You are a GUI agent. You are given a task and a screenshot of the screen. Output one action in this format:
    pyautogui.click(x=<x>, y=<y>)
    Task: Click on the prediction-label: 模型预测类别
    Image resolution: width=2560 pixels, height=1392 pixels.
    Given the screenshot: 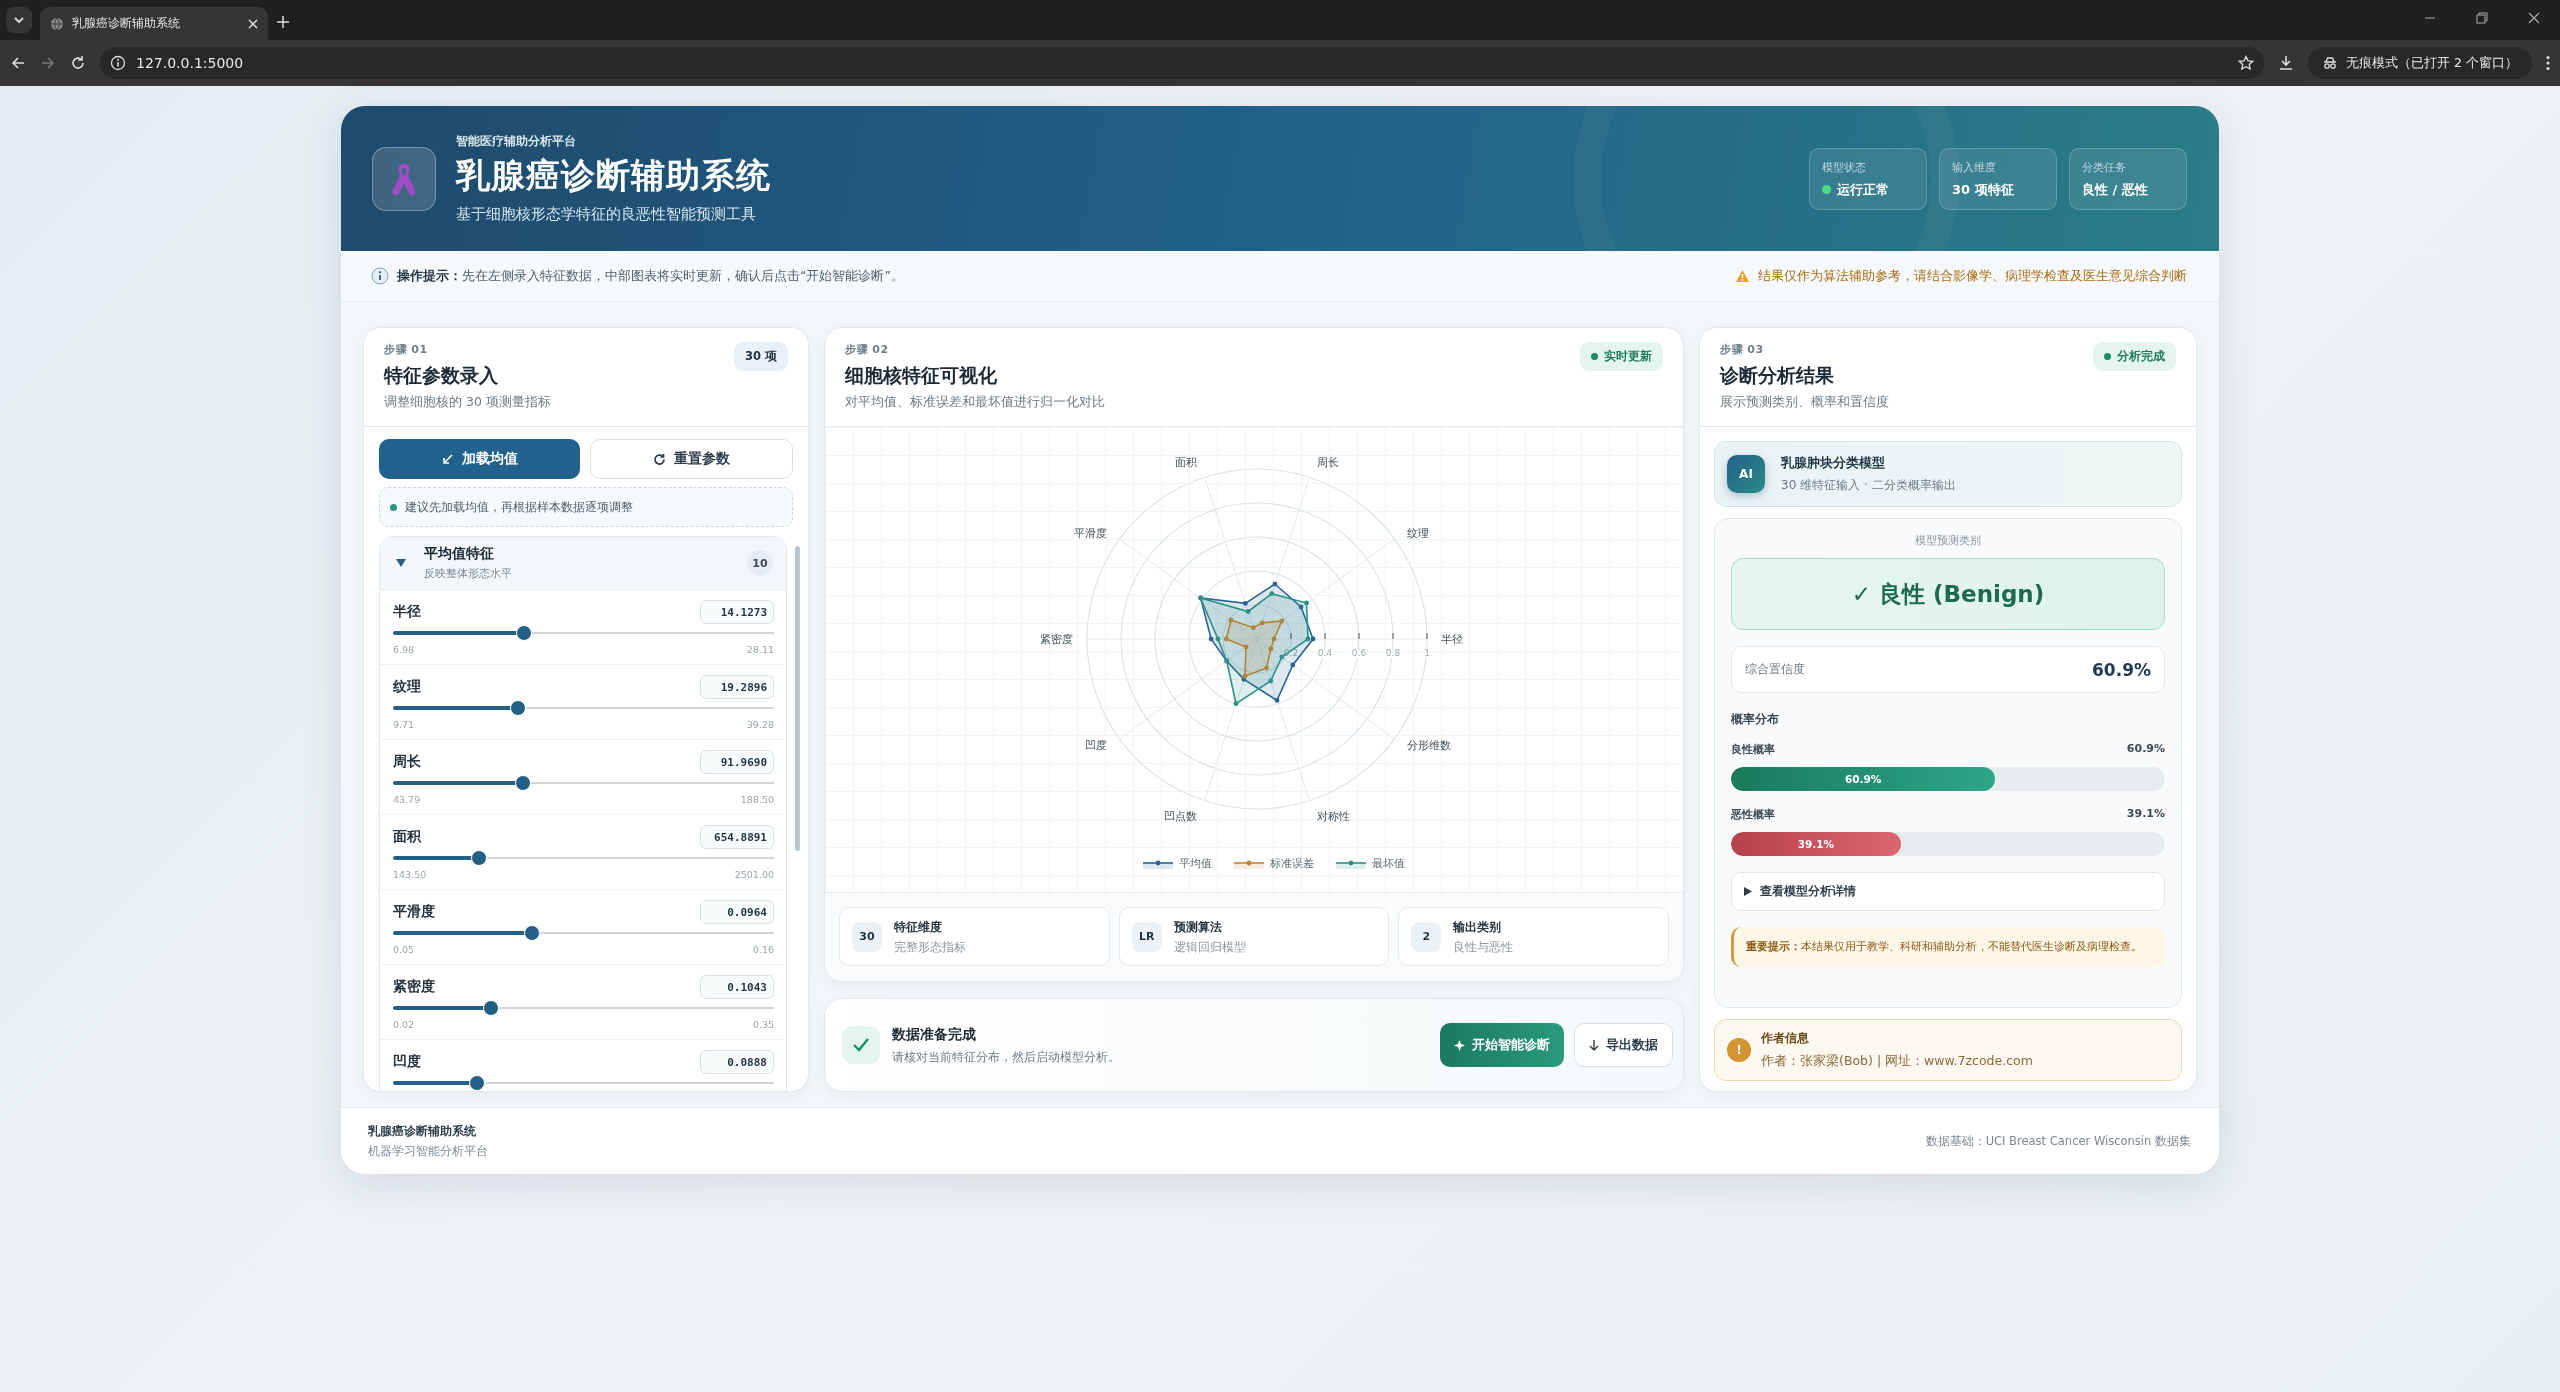 What is the action you would take?
    pyautogui.click(x=1948, y=540)
    